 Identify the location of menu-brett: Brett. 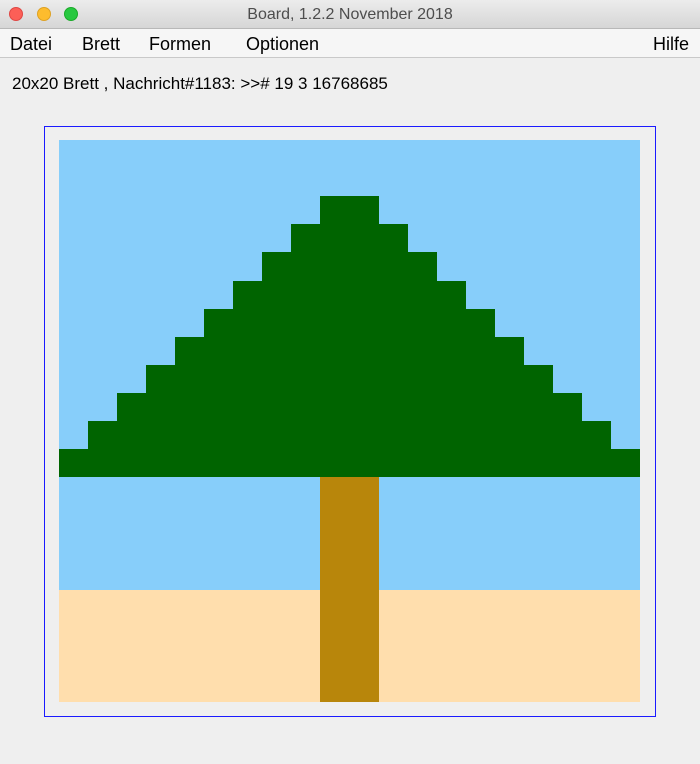
(101, 44).